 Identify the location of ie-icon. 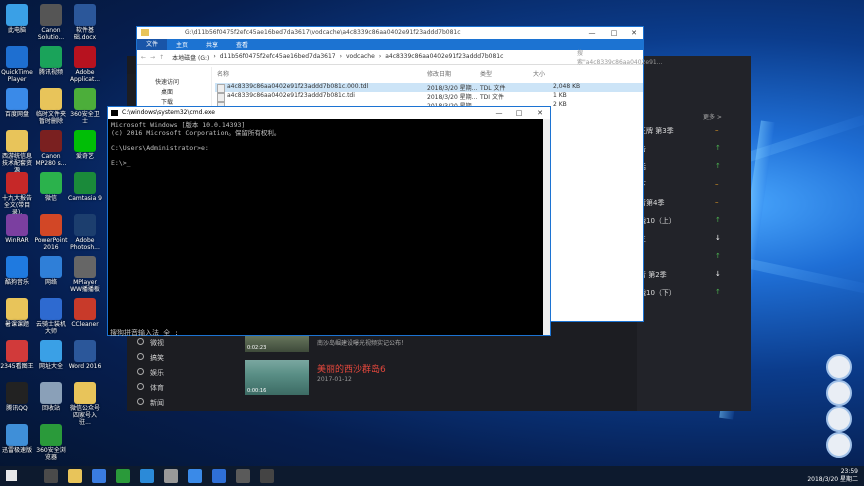
(99, 476).